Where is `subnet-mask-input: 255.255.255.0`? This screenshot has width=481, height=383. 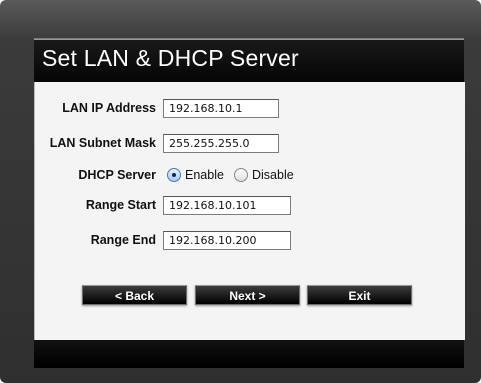
subnet-mask-input: 255.255.255.0 is located at coordinates (221, 143).